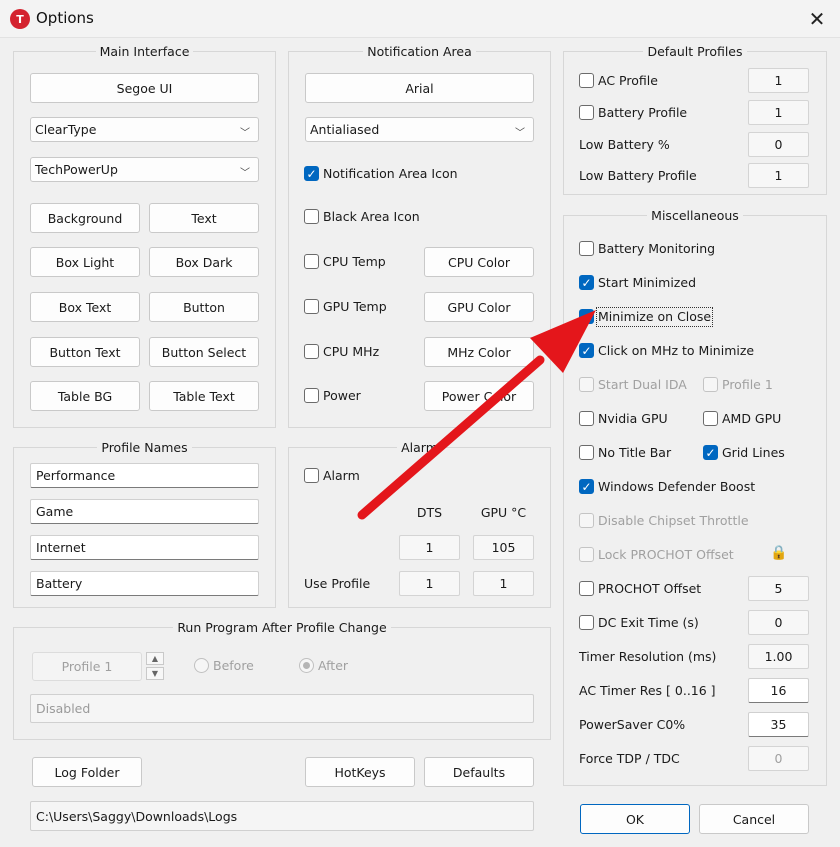 Image resolution: width=840 pixels, height=847 pixels. What do you see at coordinates (476, 415) in the screenshot?
I see `annotation-arrow-icon` at bounding box center [476, 415].